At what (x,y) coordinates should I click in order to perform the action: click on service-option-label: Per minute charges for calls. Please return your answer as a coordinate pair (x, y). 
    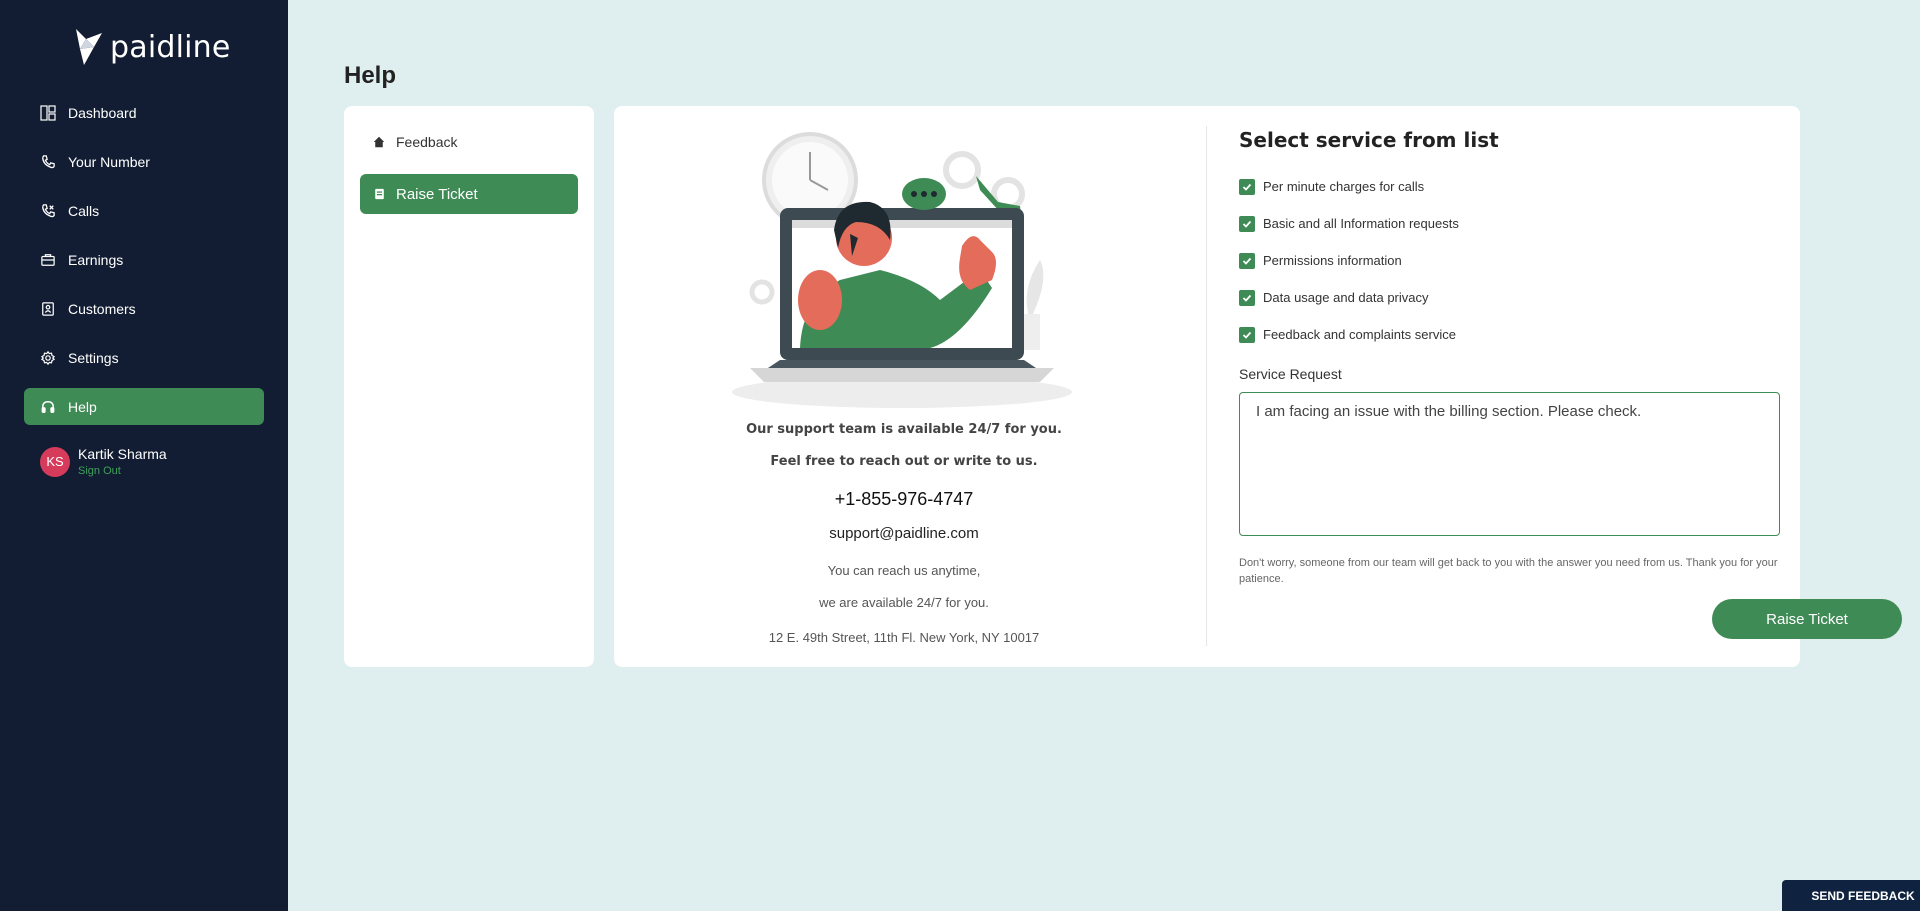
    Looking at the image, I should click on (1344, 186).